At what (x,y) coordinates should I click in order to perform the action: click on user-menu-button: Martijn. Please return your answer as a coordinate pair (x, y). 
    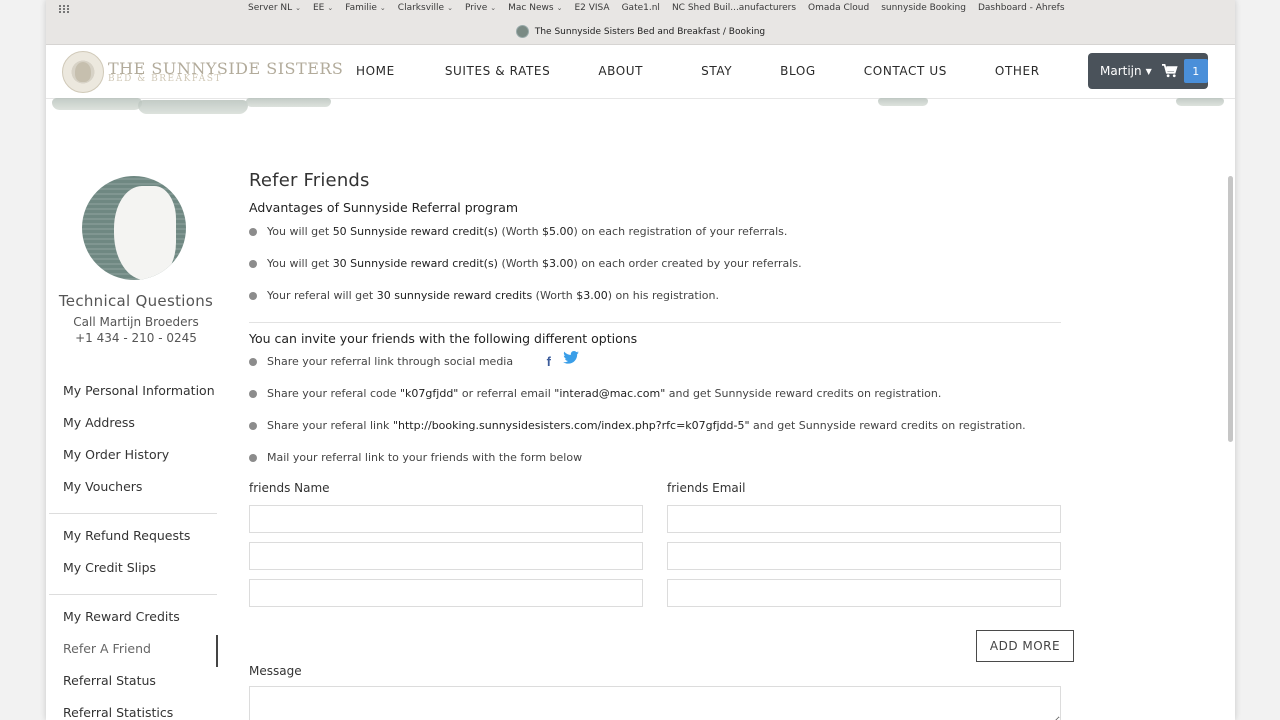
    Looking at the image, I should click on (1121, 71).